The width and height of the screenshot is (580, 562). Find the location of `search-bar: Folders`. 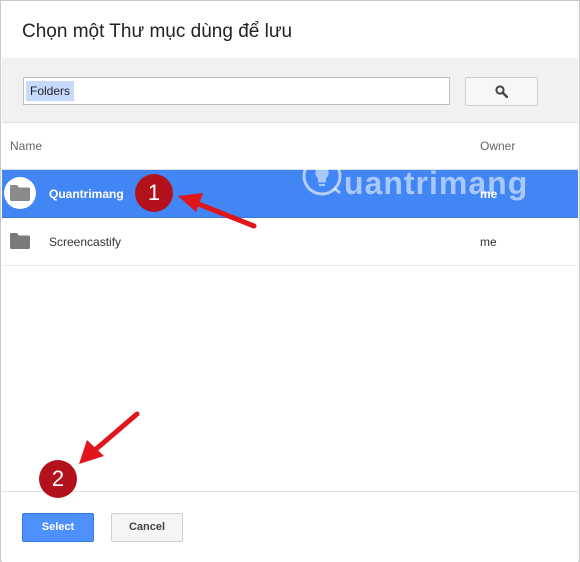

search-bar: Folders is located at coordinates (290, 90).